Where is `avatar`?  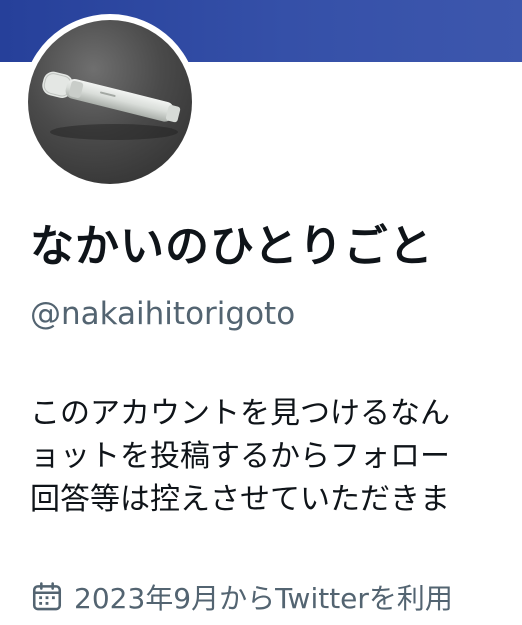 avatar is located at coordinates (110, 102).